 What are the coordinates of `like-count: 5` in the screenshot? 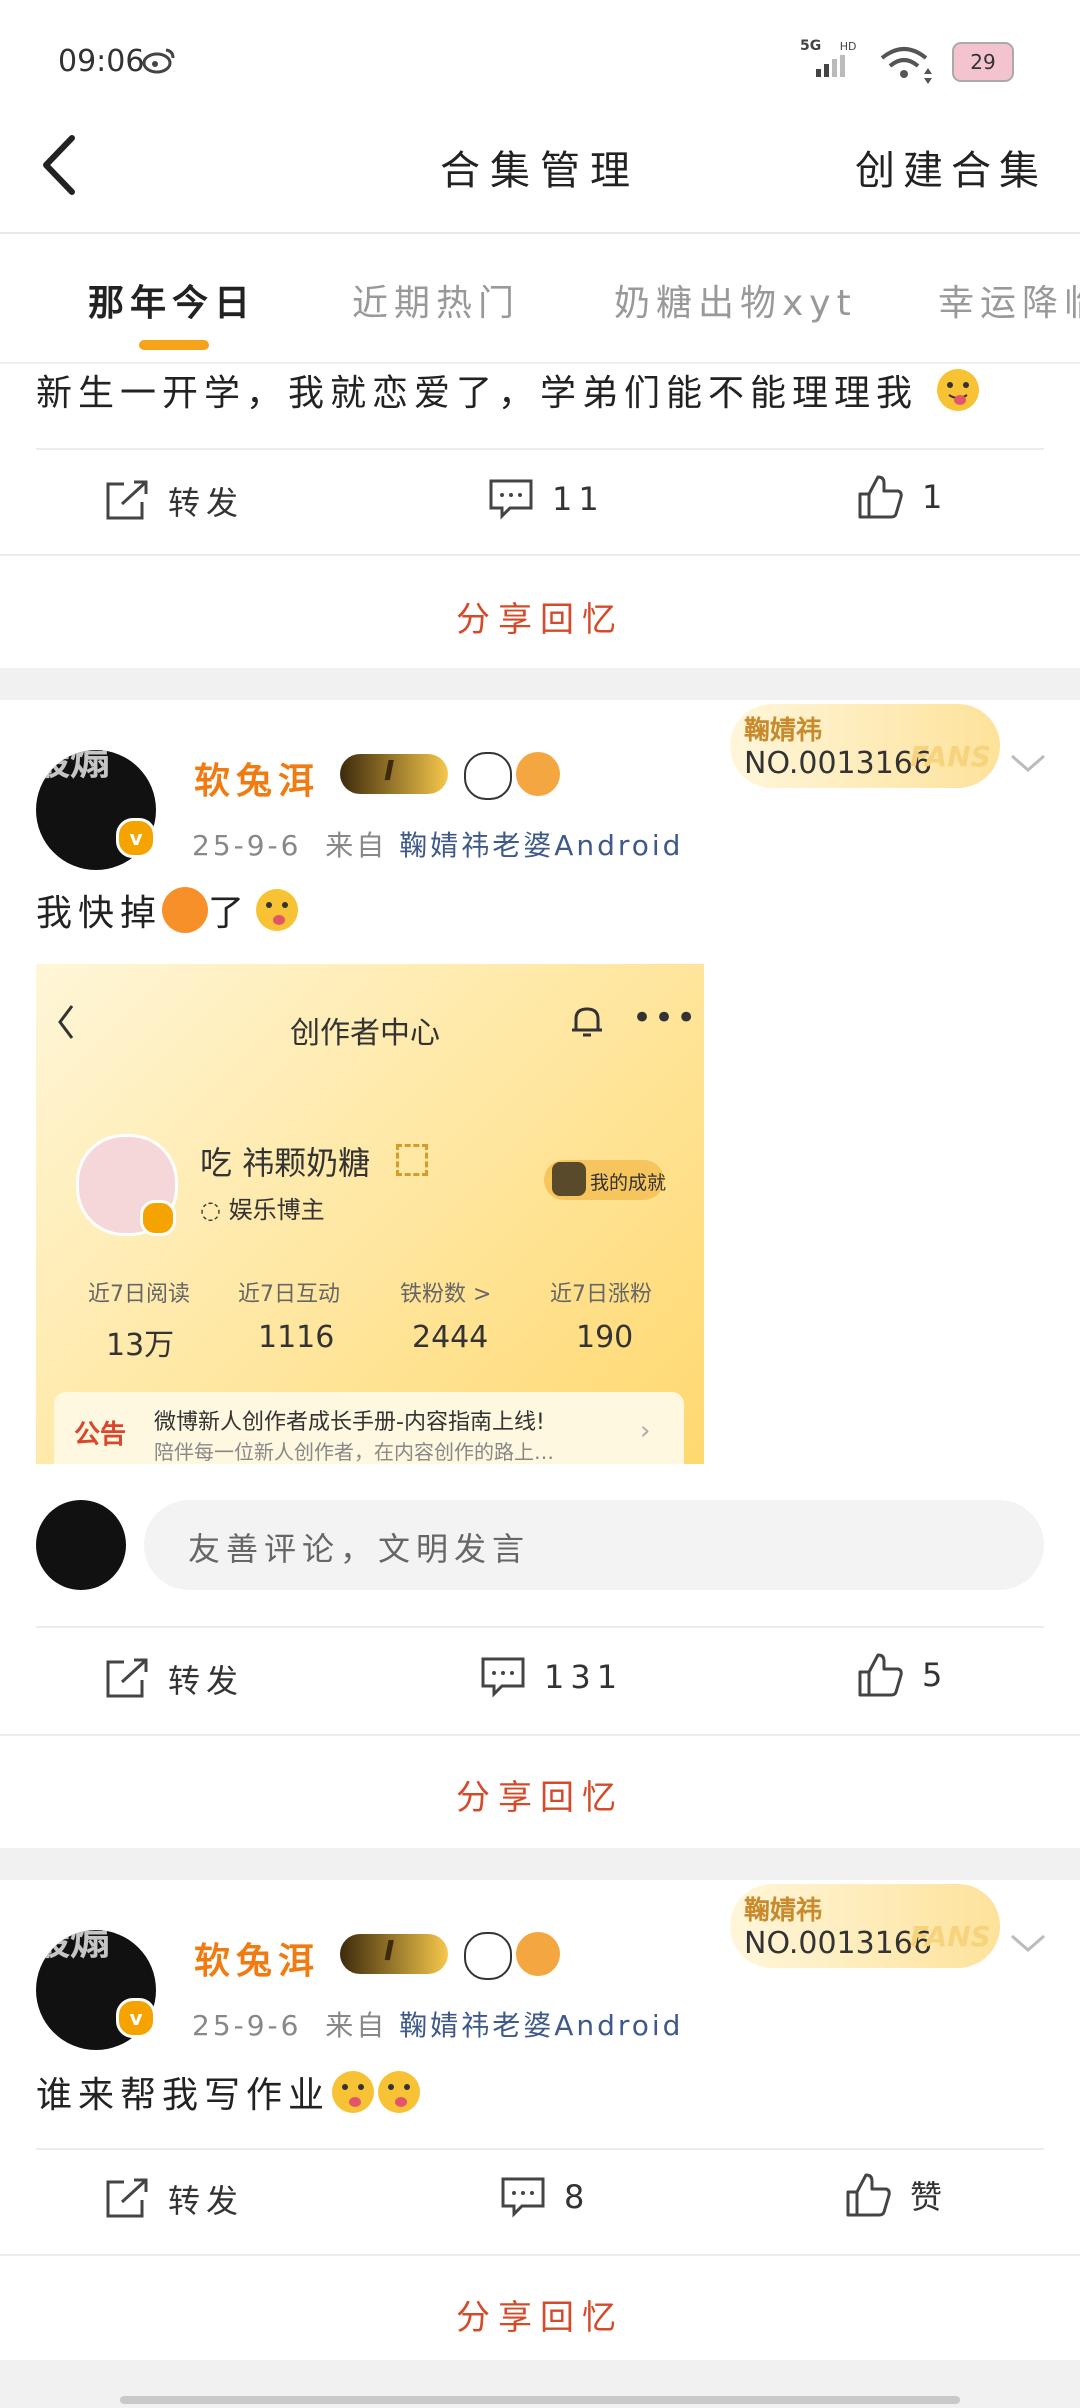 It's located at (935, 1675).